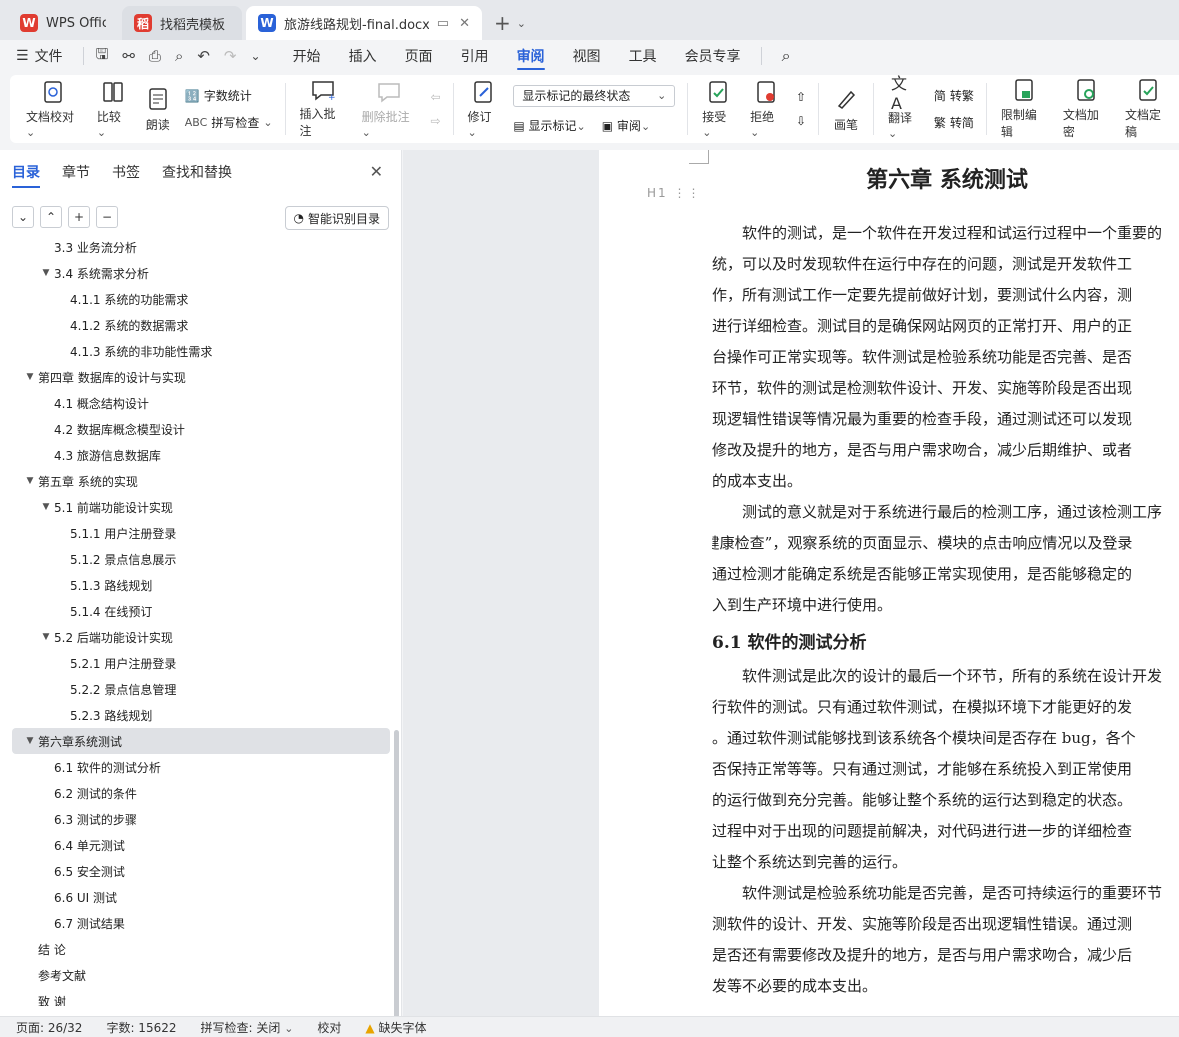  I want to click on restrict-edit-button: 限制编辑, so click(1024, 109).